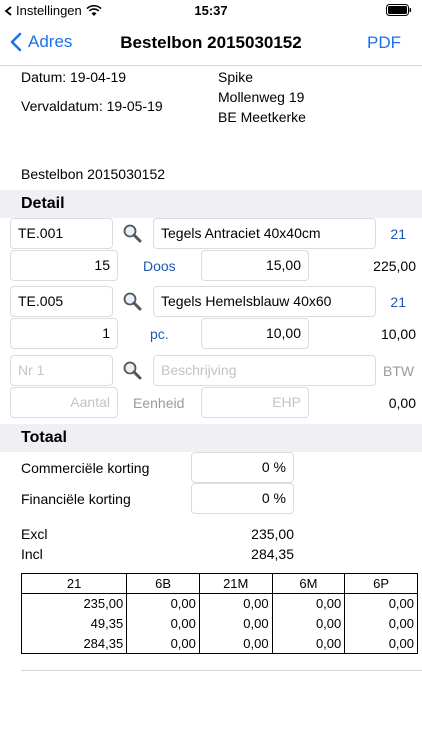 The image size is (422, 750). I want to click on line1-btw: 21, so click(396, 234).